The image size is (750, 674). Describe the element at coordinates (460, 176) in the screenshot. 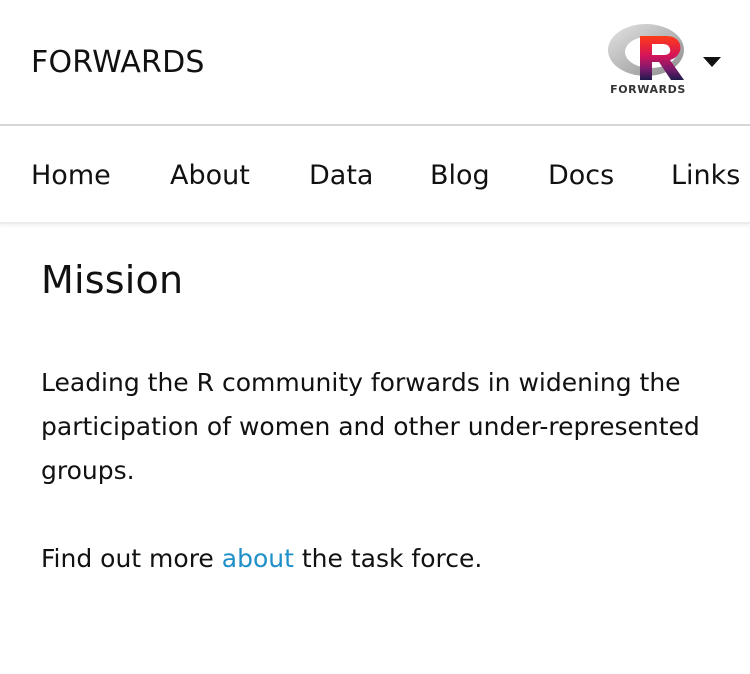

I see `nav-item-blog: Blog` at that location.